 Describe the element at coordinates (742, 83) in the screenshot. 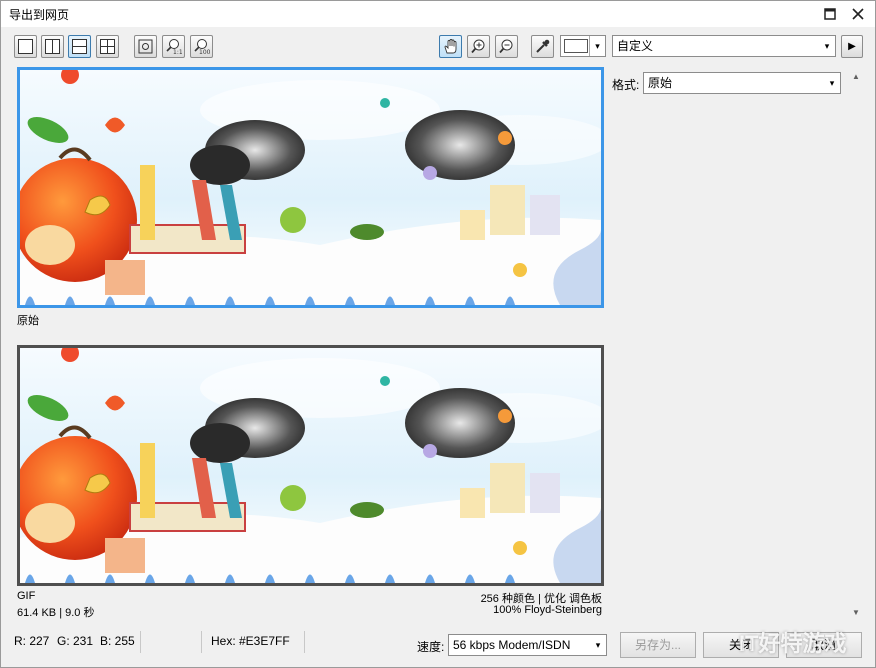

I see `format-dropdown: 原始 ▾` at that location.